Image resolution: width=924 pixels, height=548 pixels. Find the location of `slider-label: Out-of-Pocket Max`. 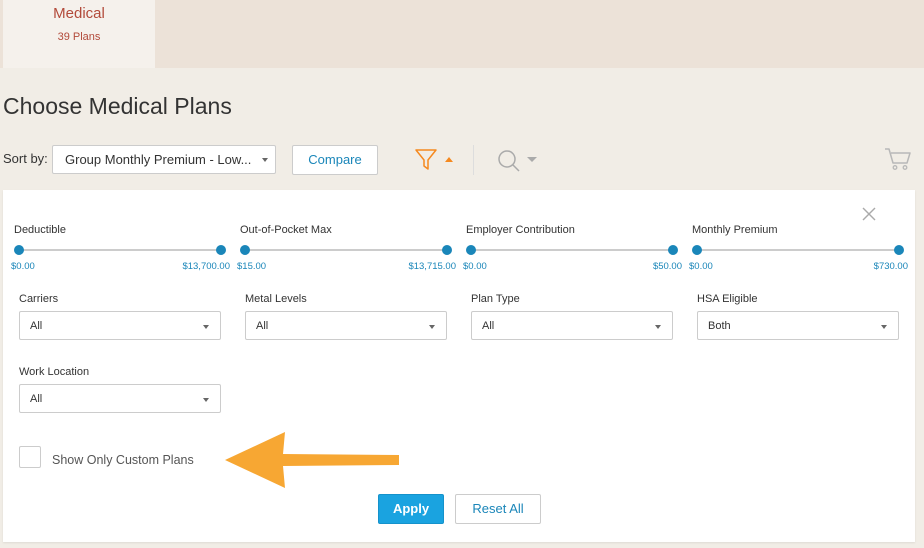

slider-label: Out-of-Pocket Max is located at coordinates (286, 230).